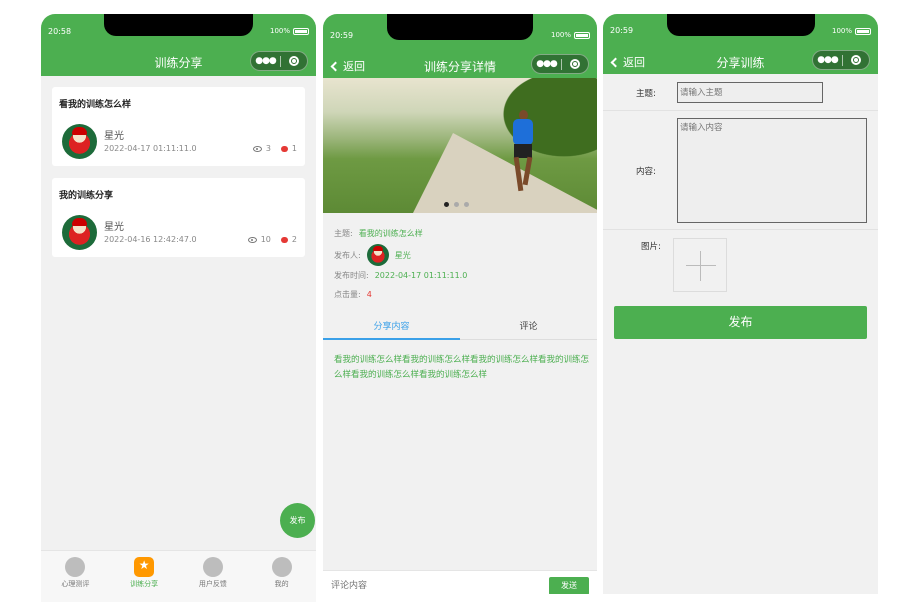 This screenshot has height=608, width=903. What do you see at coordinates (212, 584) in the screenshot?
I see `tab-label: 用户反馈` at bounding box center [212, 584].